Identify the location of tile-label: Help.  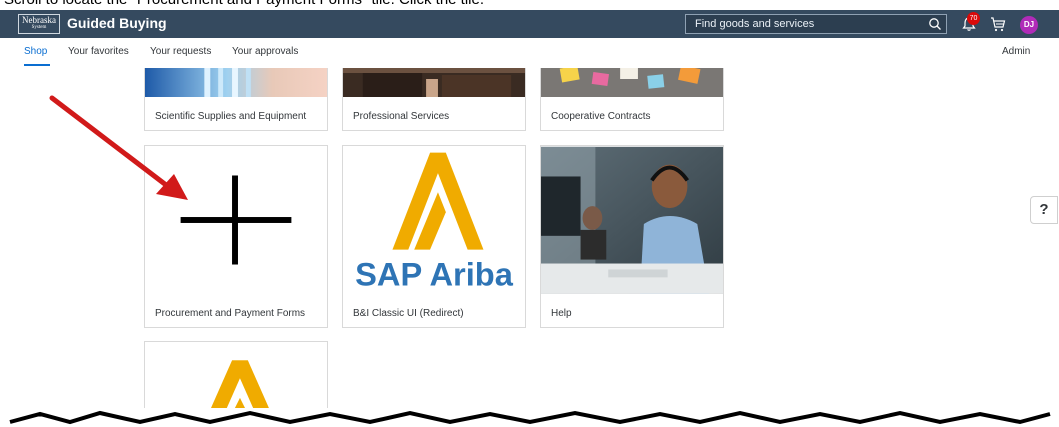
(561, 313).